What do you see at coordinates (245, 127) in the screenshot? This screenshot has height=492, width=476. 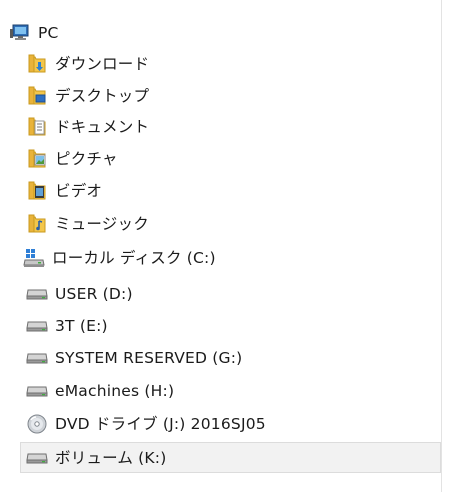 I see `tree-item-documents: ドキュメント` at bounding box center [245, 127].